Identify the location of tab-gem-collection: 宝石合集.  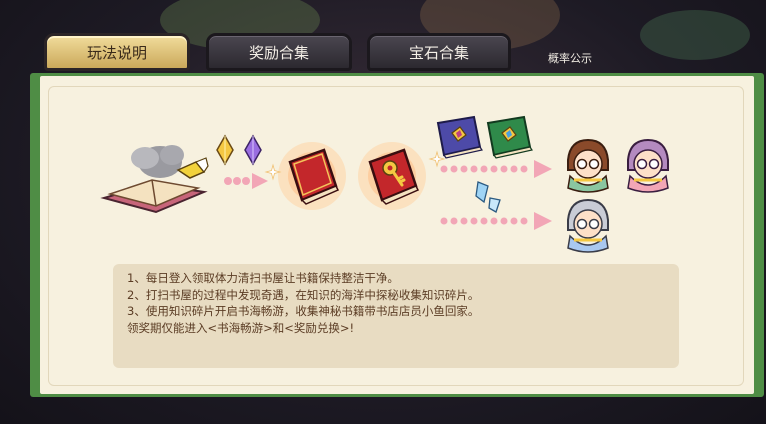
(439, 52).